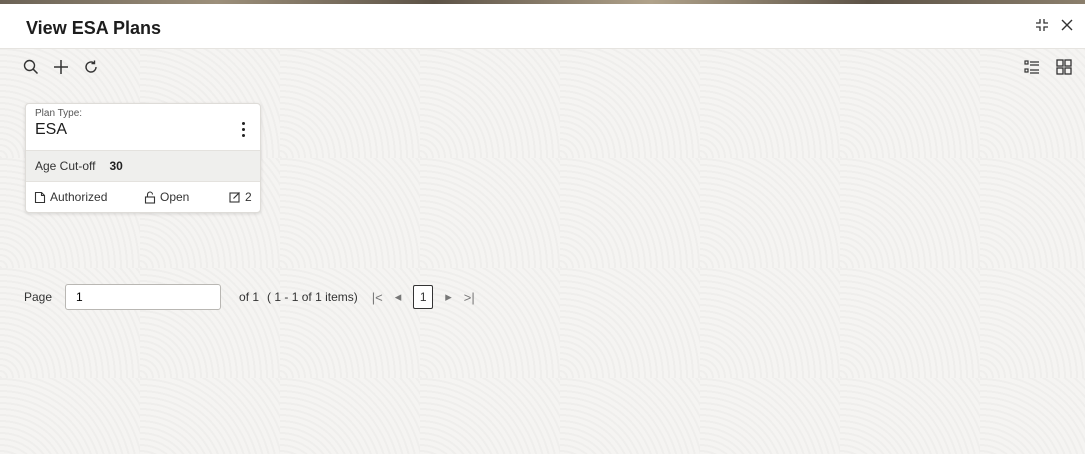 This screenshot has width=1085, height=454. Describe the element at coordinates (143, 197) in the screenshot. I see `card-footer: Authorized Open 2` at that location.